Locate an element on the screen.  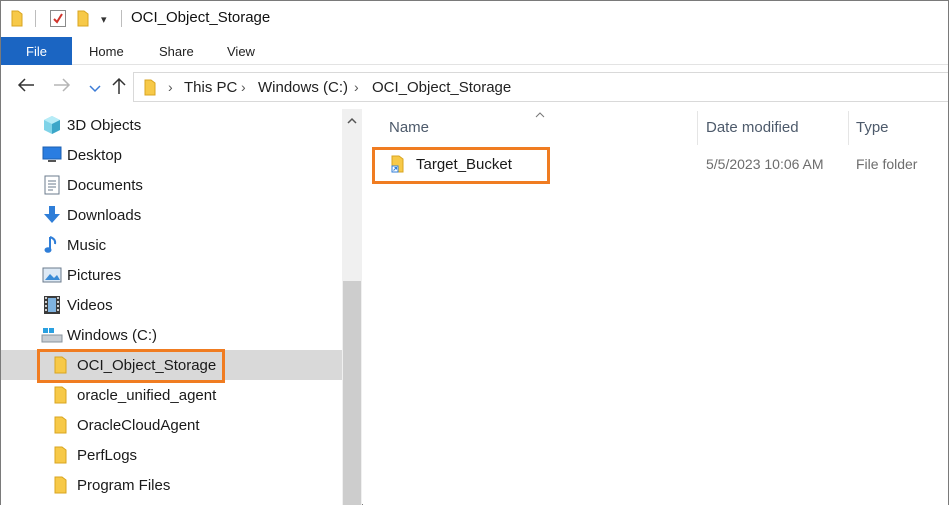
nav-item-label: Pictures is located at coordinates (94, 275).